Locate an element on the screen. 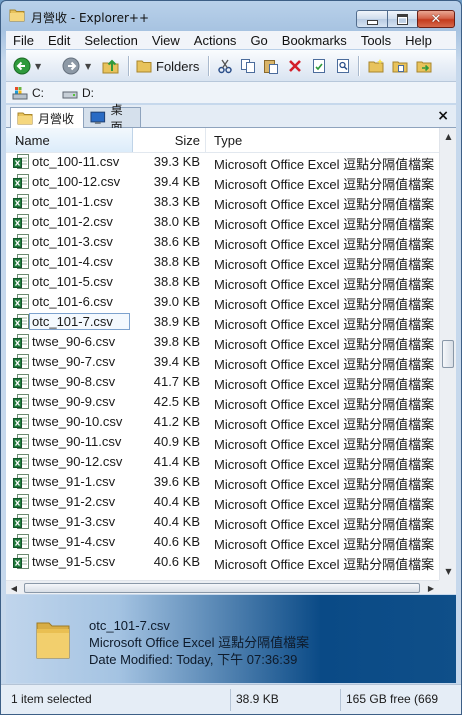 This screenshot has width=462, height=715. menu-go: Go is located at coordinates (258, 40).